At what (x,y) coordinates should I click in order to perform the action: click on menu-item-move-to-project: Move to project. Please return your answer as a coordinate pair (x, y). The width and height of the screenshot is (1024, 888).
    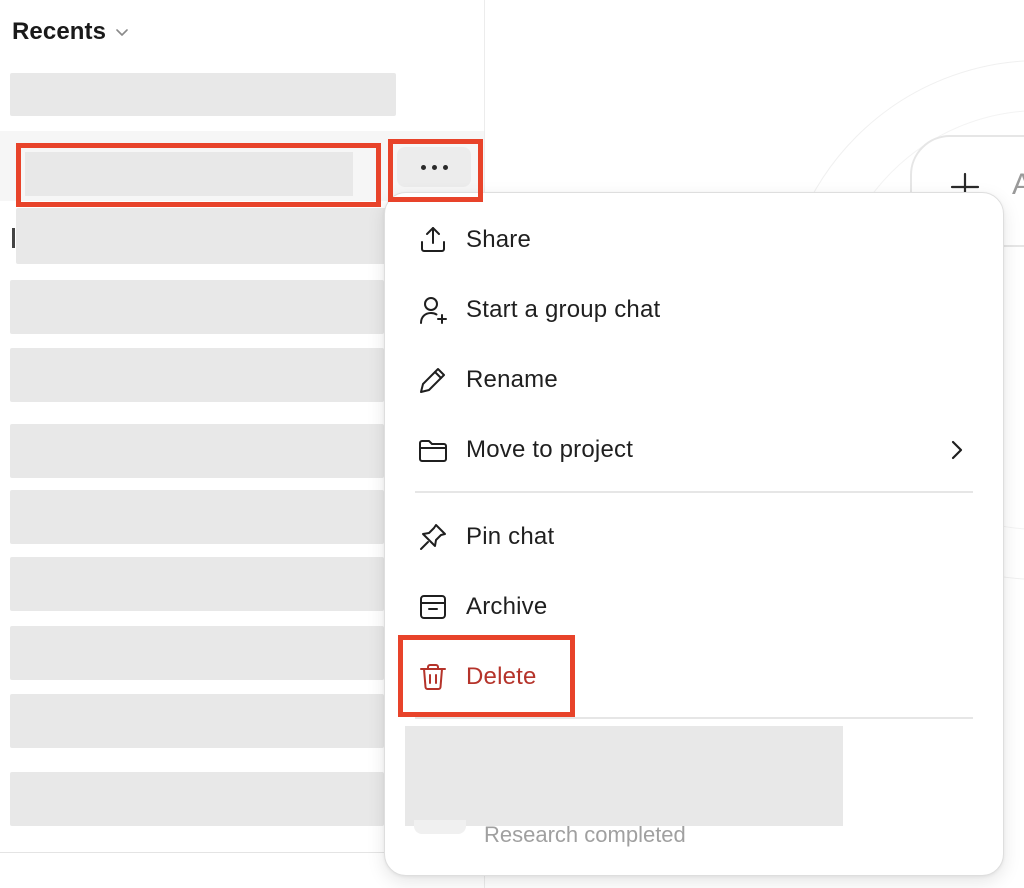
    Looking at the image, I should click on (695, 450).